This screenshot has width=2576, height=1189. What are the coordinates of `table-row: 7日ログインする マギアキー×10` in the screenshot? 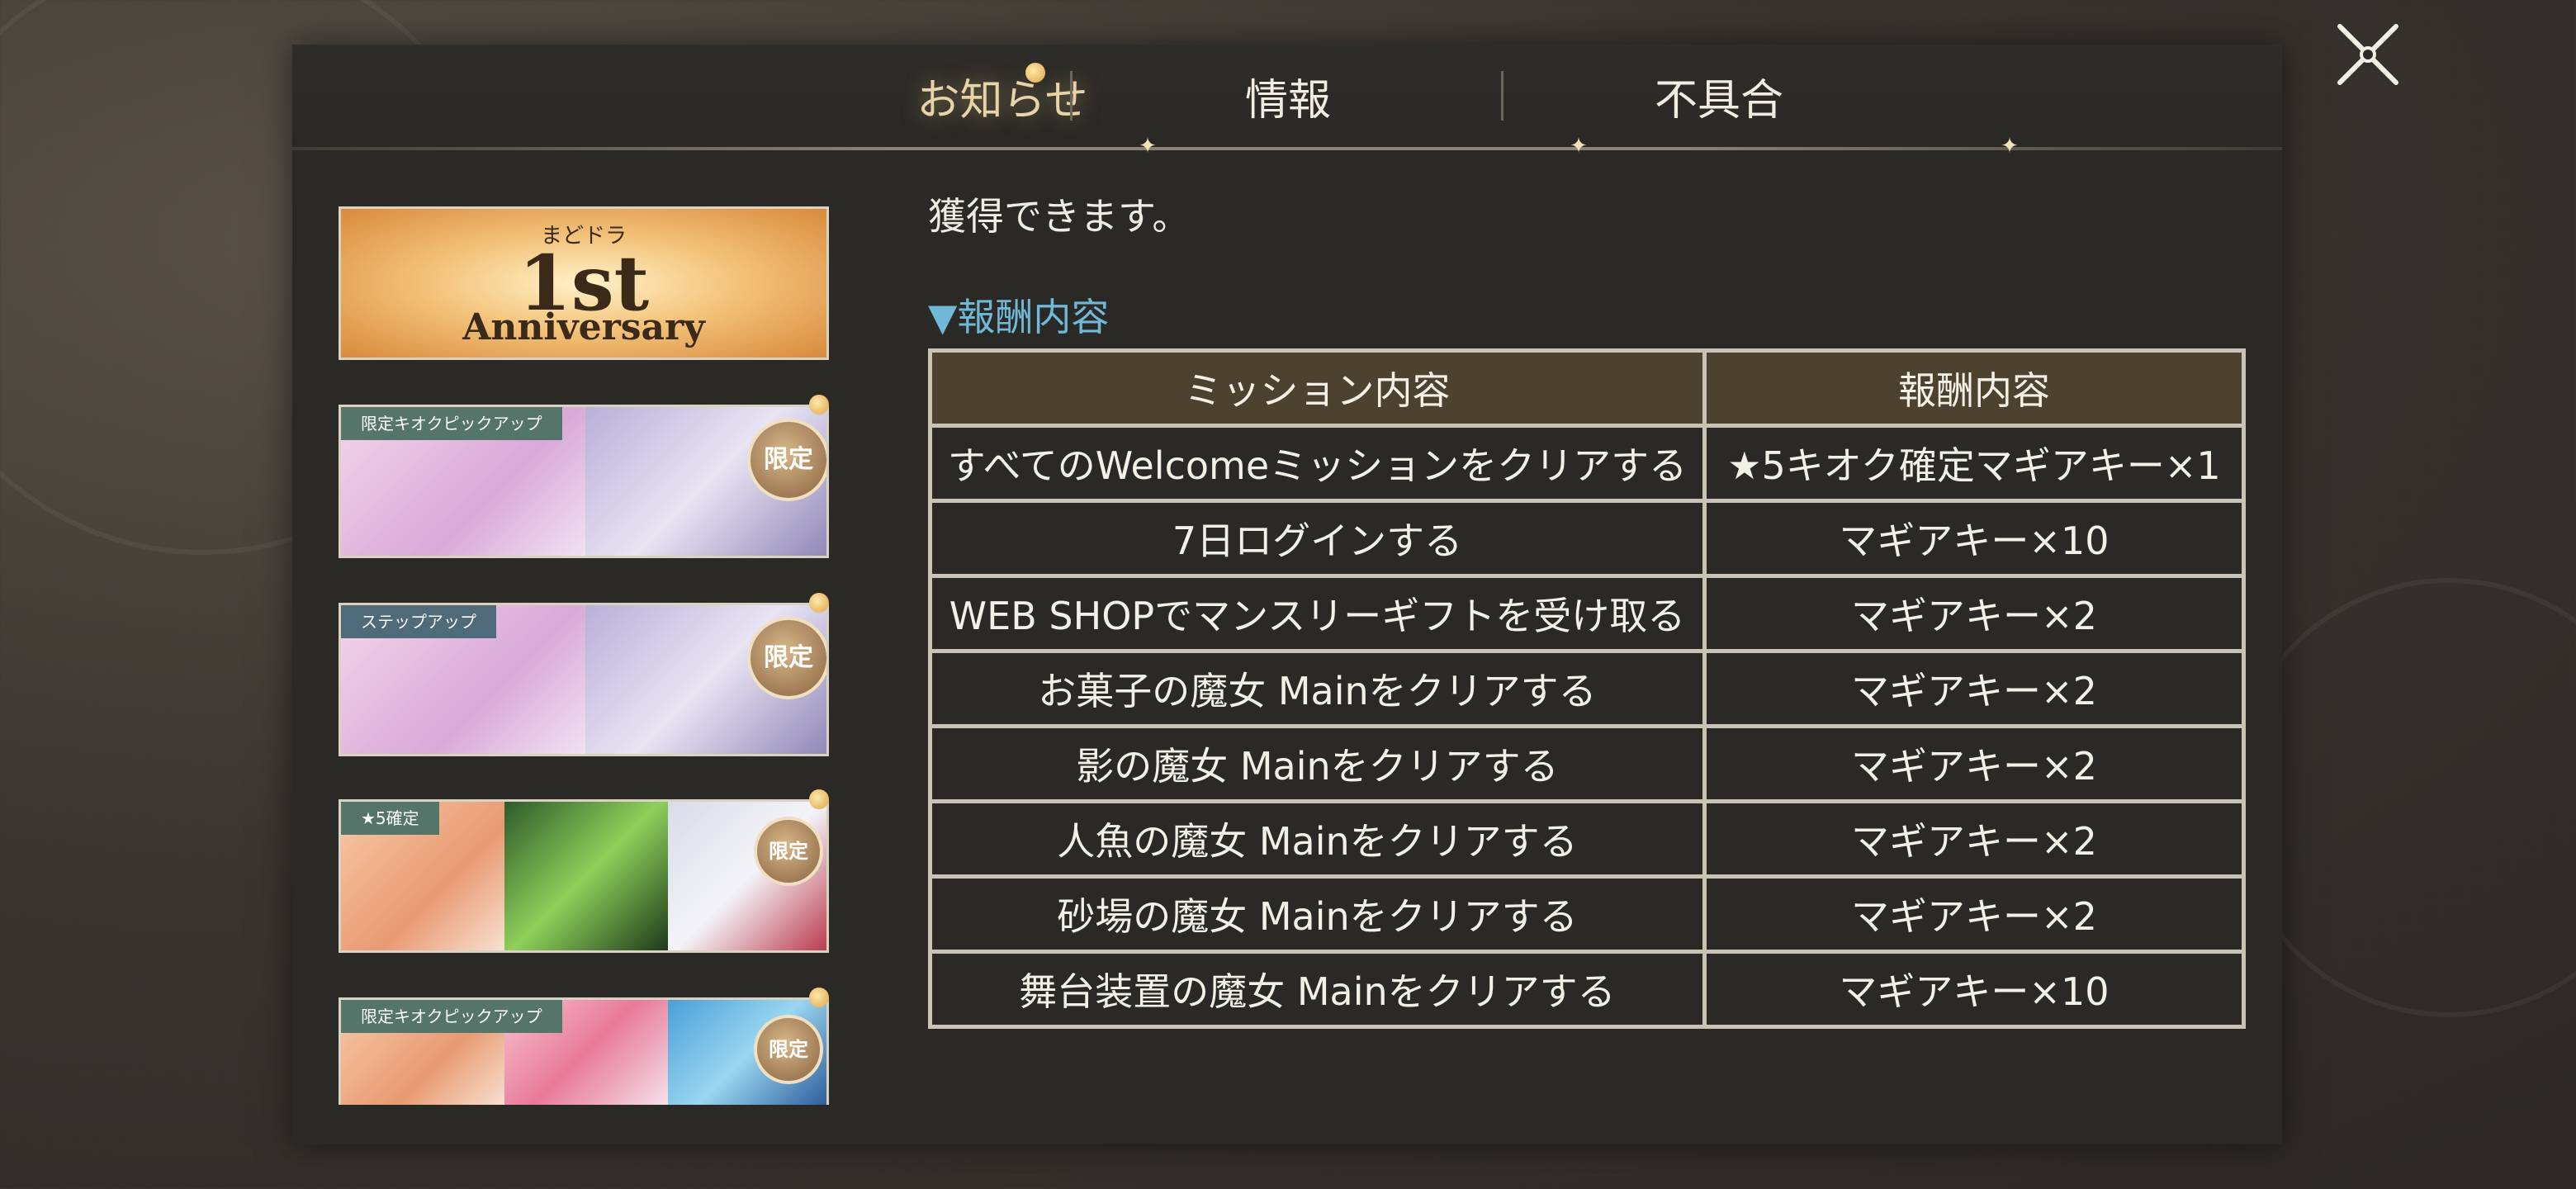 It's located at (1587, 538).